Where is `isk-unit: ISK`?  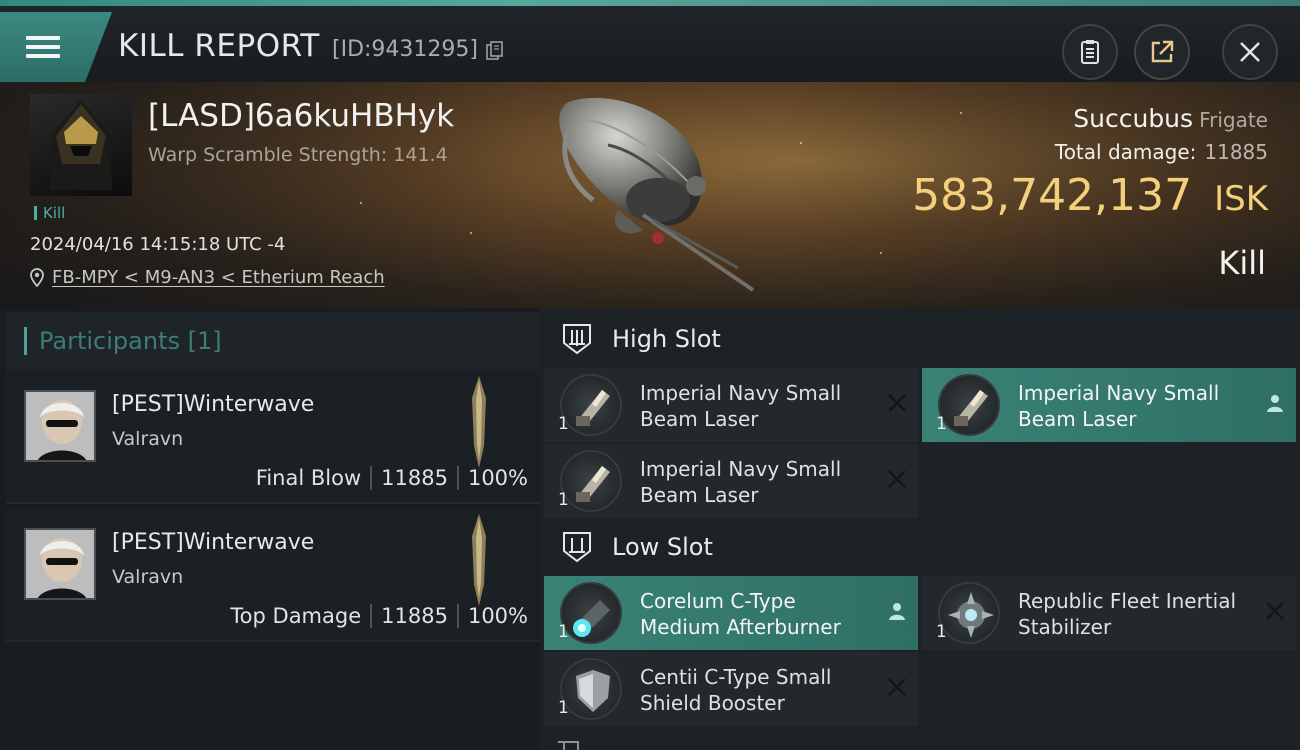 isk-unit: ISK is located at coordinates (1241, 199).